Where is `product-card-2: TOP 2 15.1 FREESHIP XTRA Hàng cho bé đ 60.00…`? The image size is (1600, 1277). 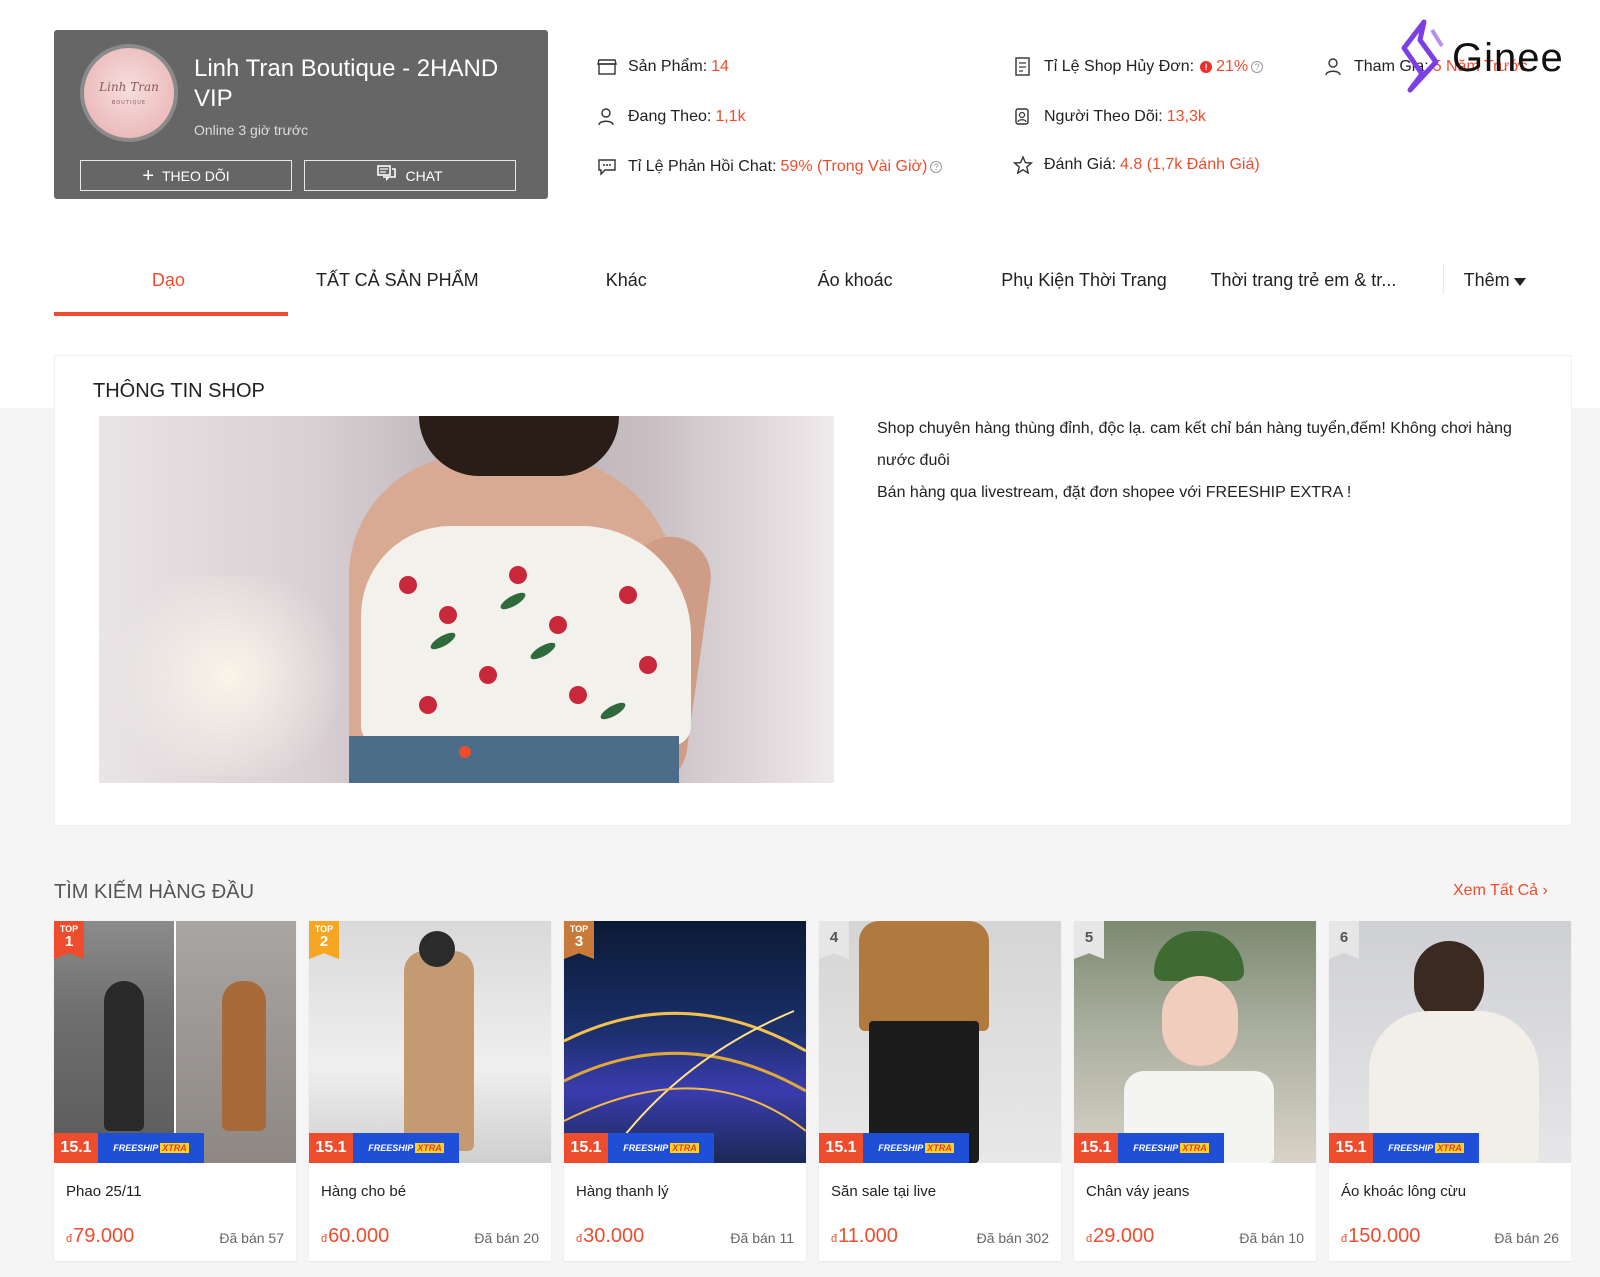 product-card-2: TOP 2 15.1 FREESHIP XTRA Hàng cho bé đ 60.00… is located at coordinates (430, 1091).